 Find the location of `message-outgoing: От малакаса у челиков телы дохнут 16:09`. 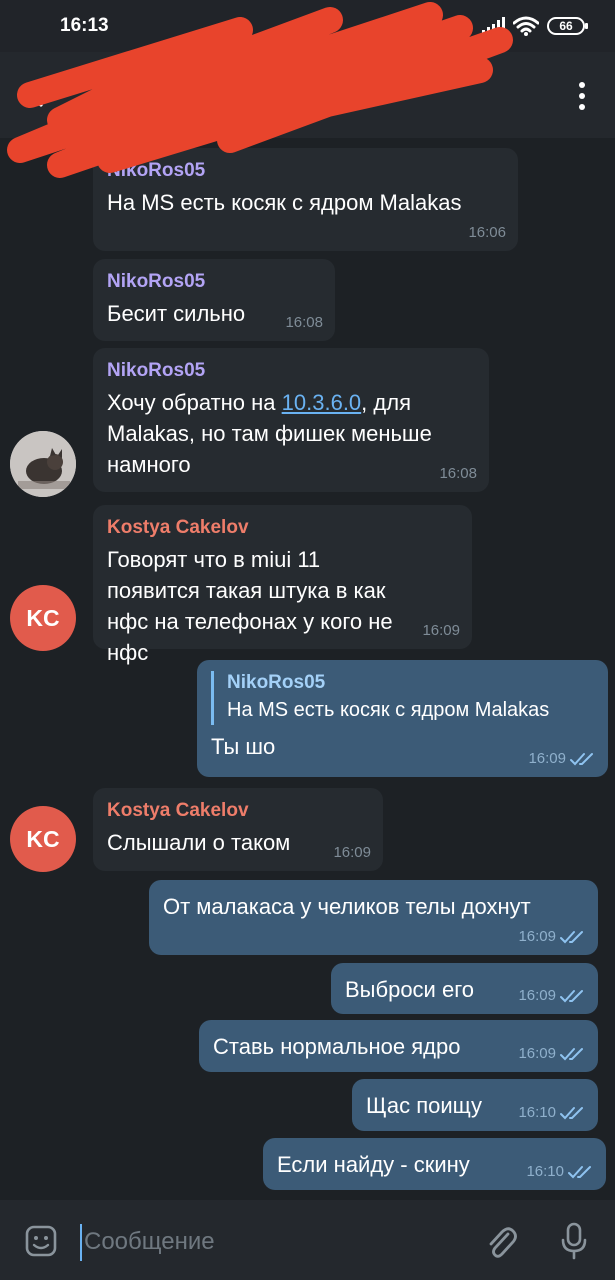

message-outgoing: От малакаса у челиков телы дохнут 16:09 is located at coordinates (373, 917).